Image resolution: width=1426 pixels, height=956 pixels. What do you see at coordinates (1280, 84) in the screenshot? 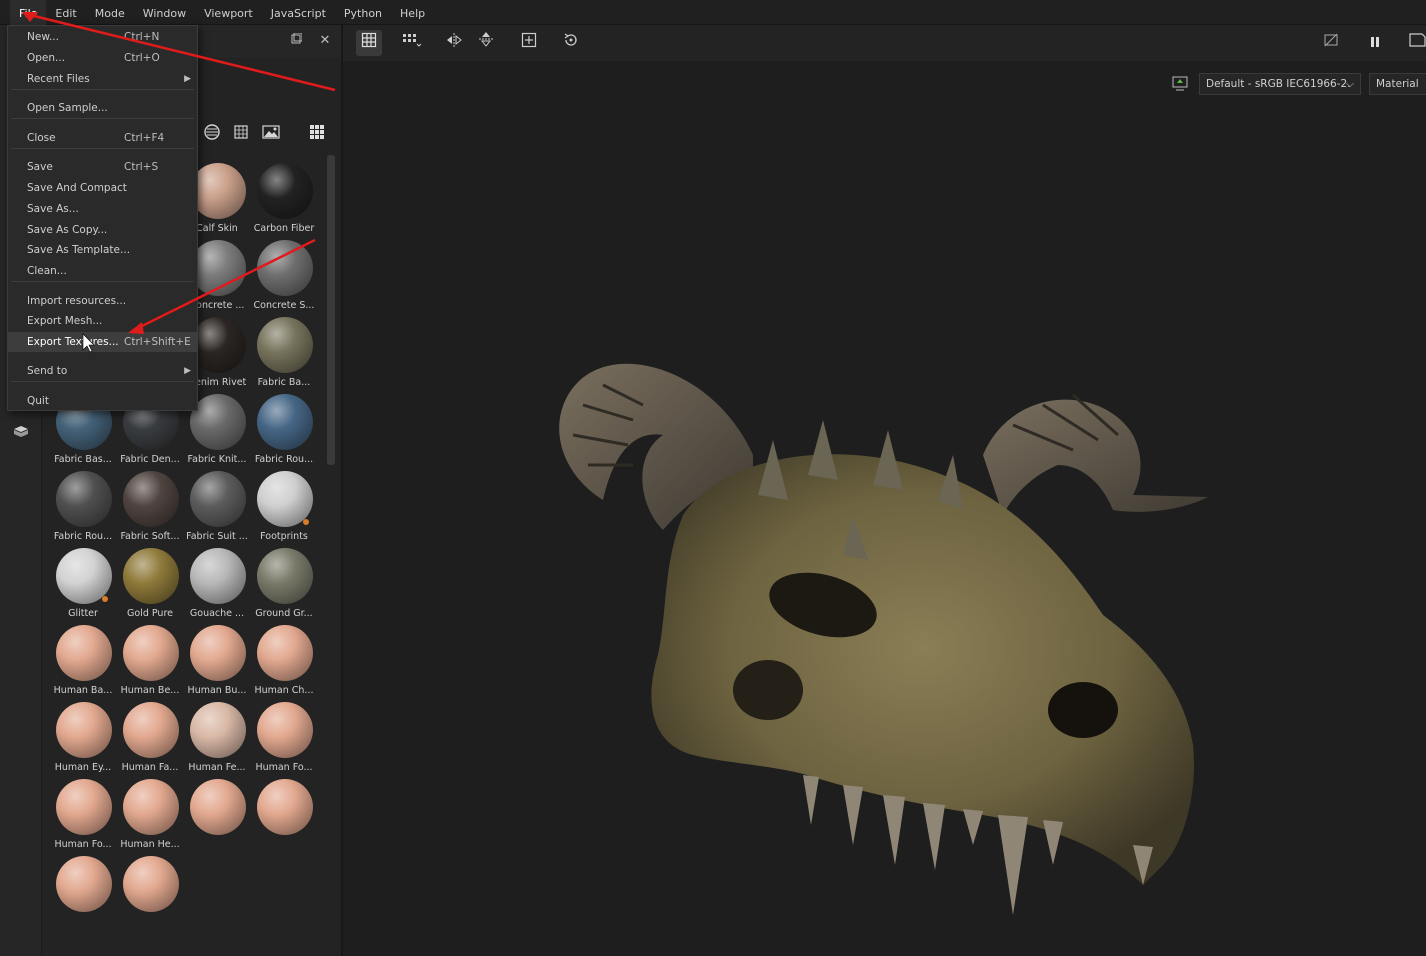
I see `colorspace-dropdown: Default - sRGB IEC61966-2. ⌵` at bounding box center [1280, 84].